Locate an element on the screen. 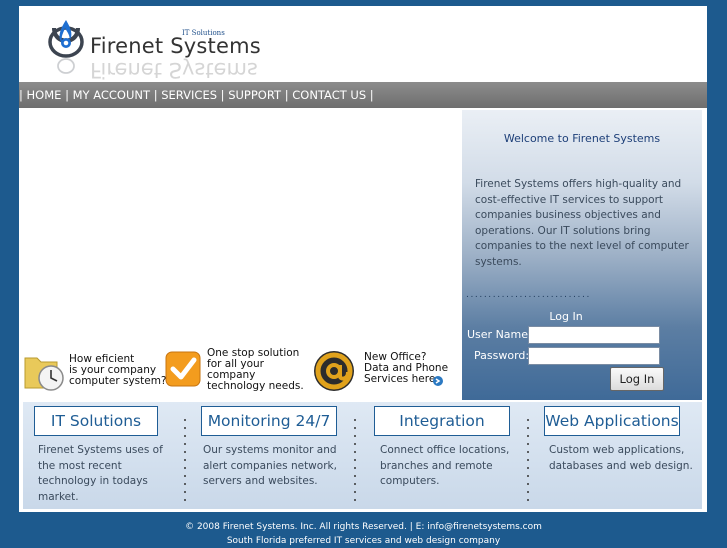 Image resolution: width=727 pixels, height=548 pixels. nav-services: SERVICES is located at coordinates (189, 95).